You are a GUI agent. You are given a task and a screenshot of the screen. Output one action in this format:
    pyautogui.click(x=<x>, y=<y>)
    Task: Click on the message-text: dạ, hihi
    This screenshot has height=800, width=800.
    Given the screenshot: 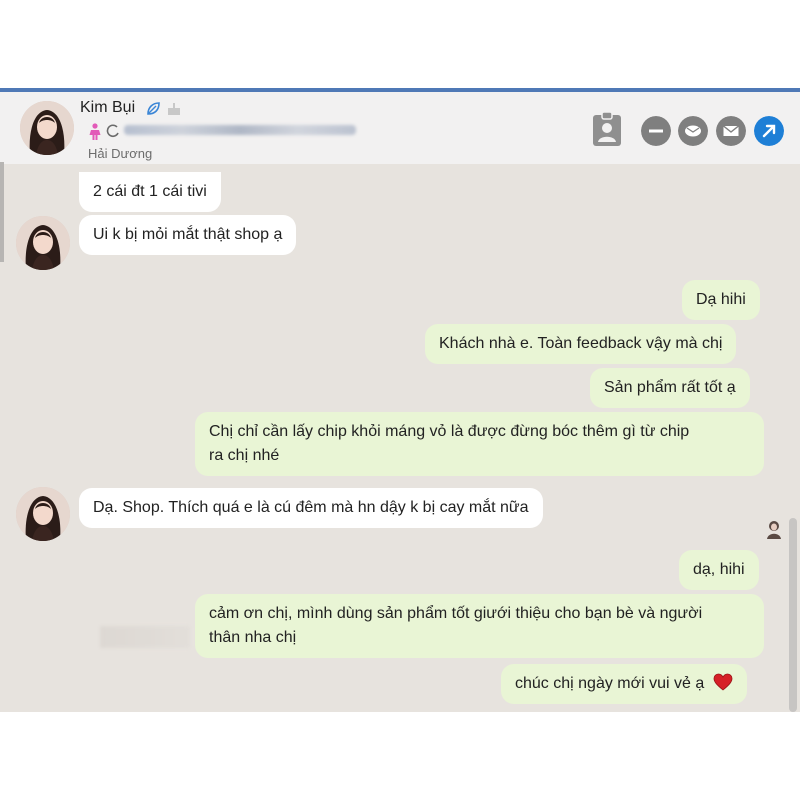 What is the action you would take?
    pyautogui.click(x=719, y=569)
    